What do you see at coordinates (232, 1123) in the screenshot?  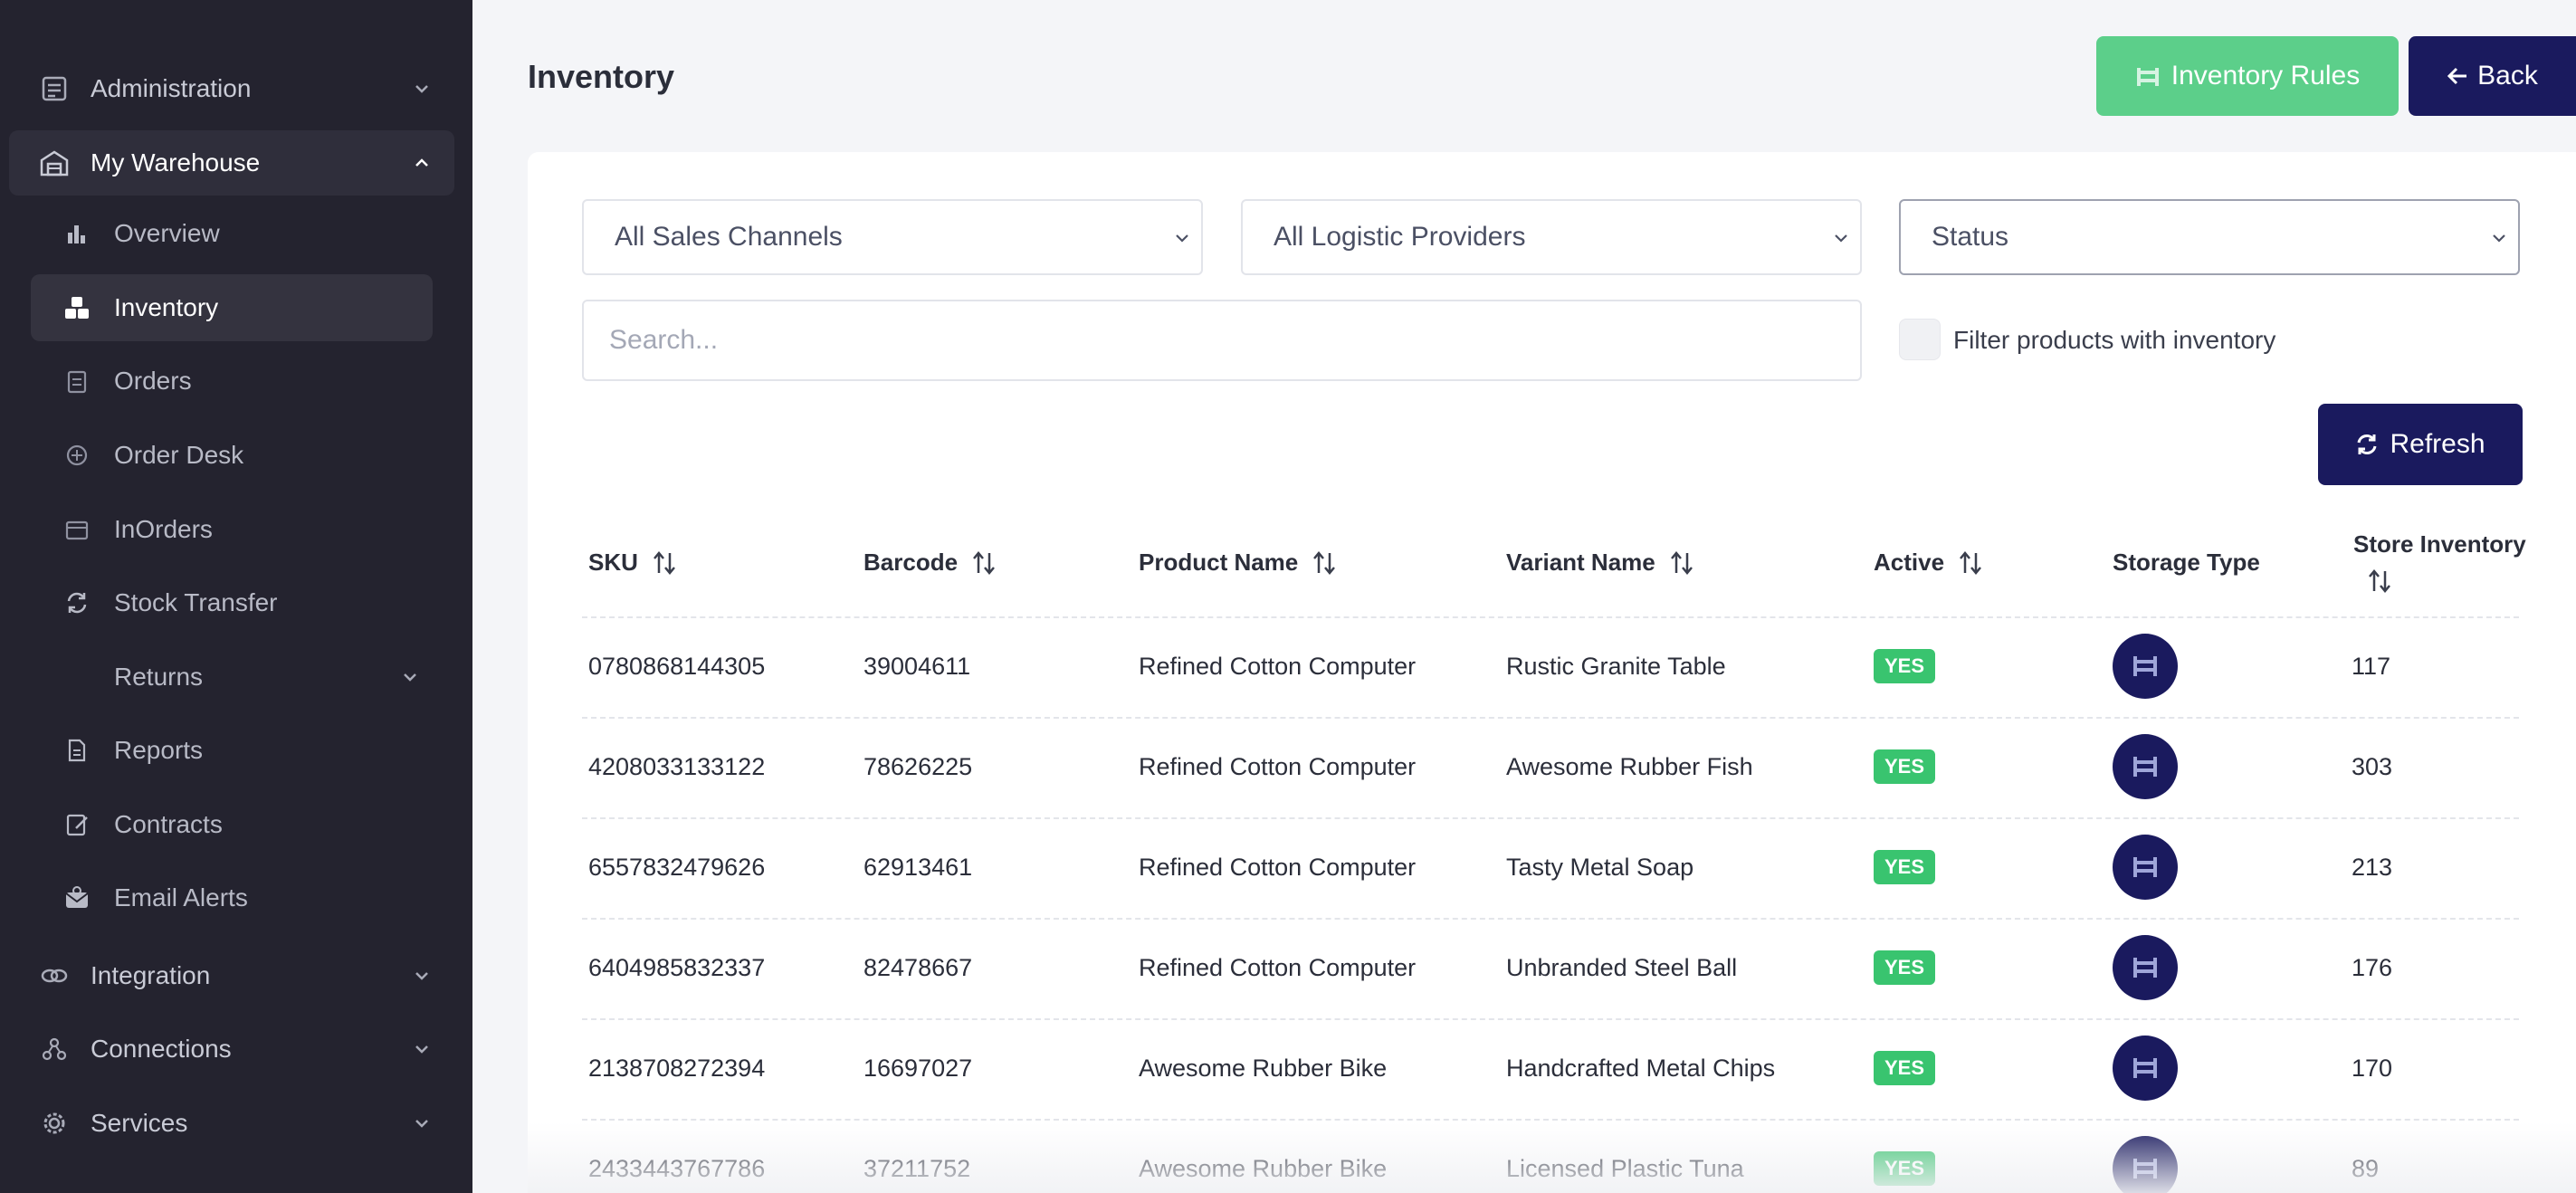 I see `nav-services: Services` at bounding box center [232, 1123].